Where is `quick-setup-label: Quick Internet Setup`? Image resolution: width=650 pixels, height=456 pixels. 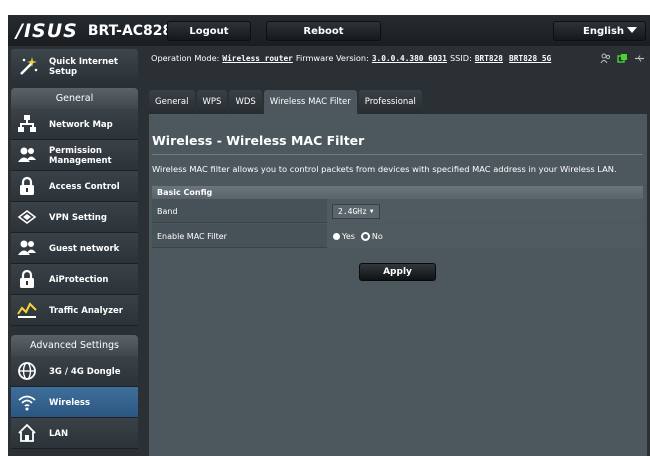
quick-setup-label: Quick Internet Setup is located at coordinates (83, 67).